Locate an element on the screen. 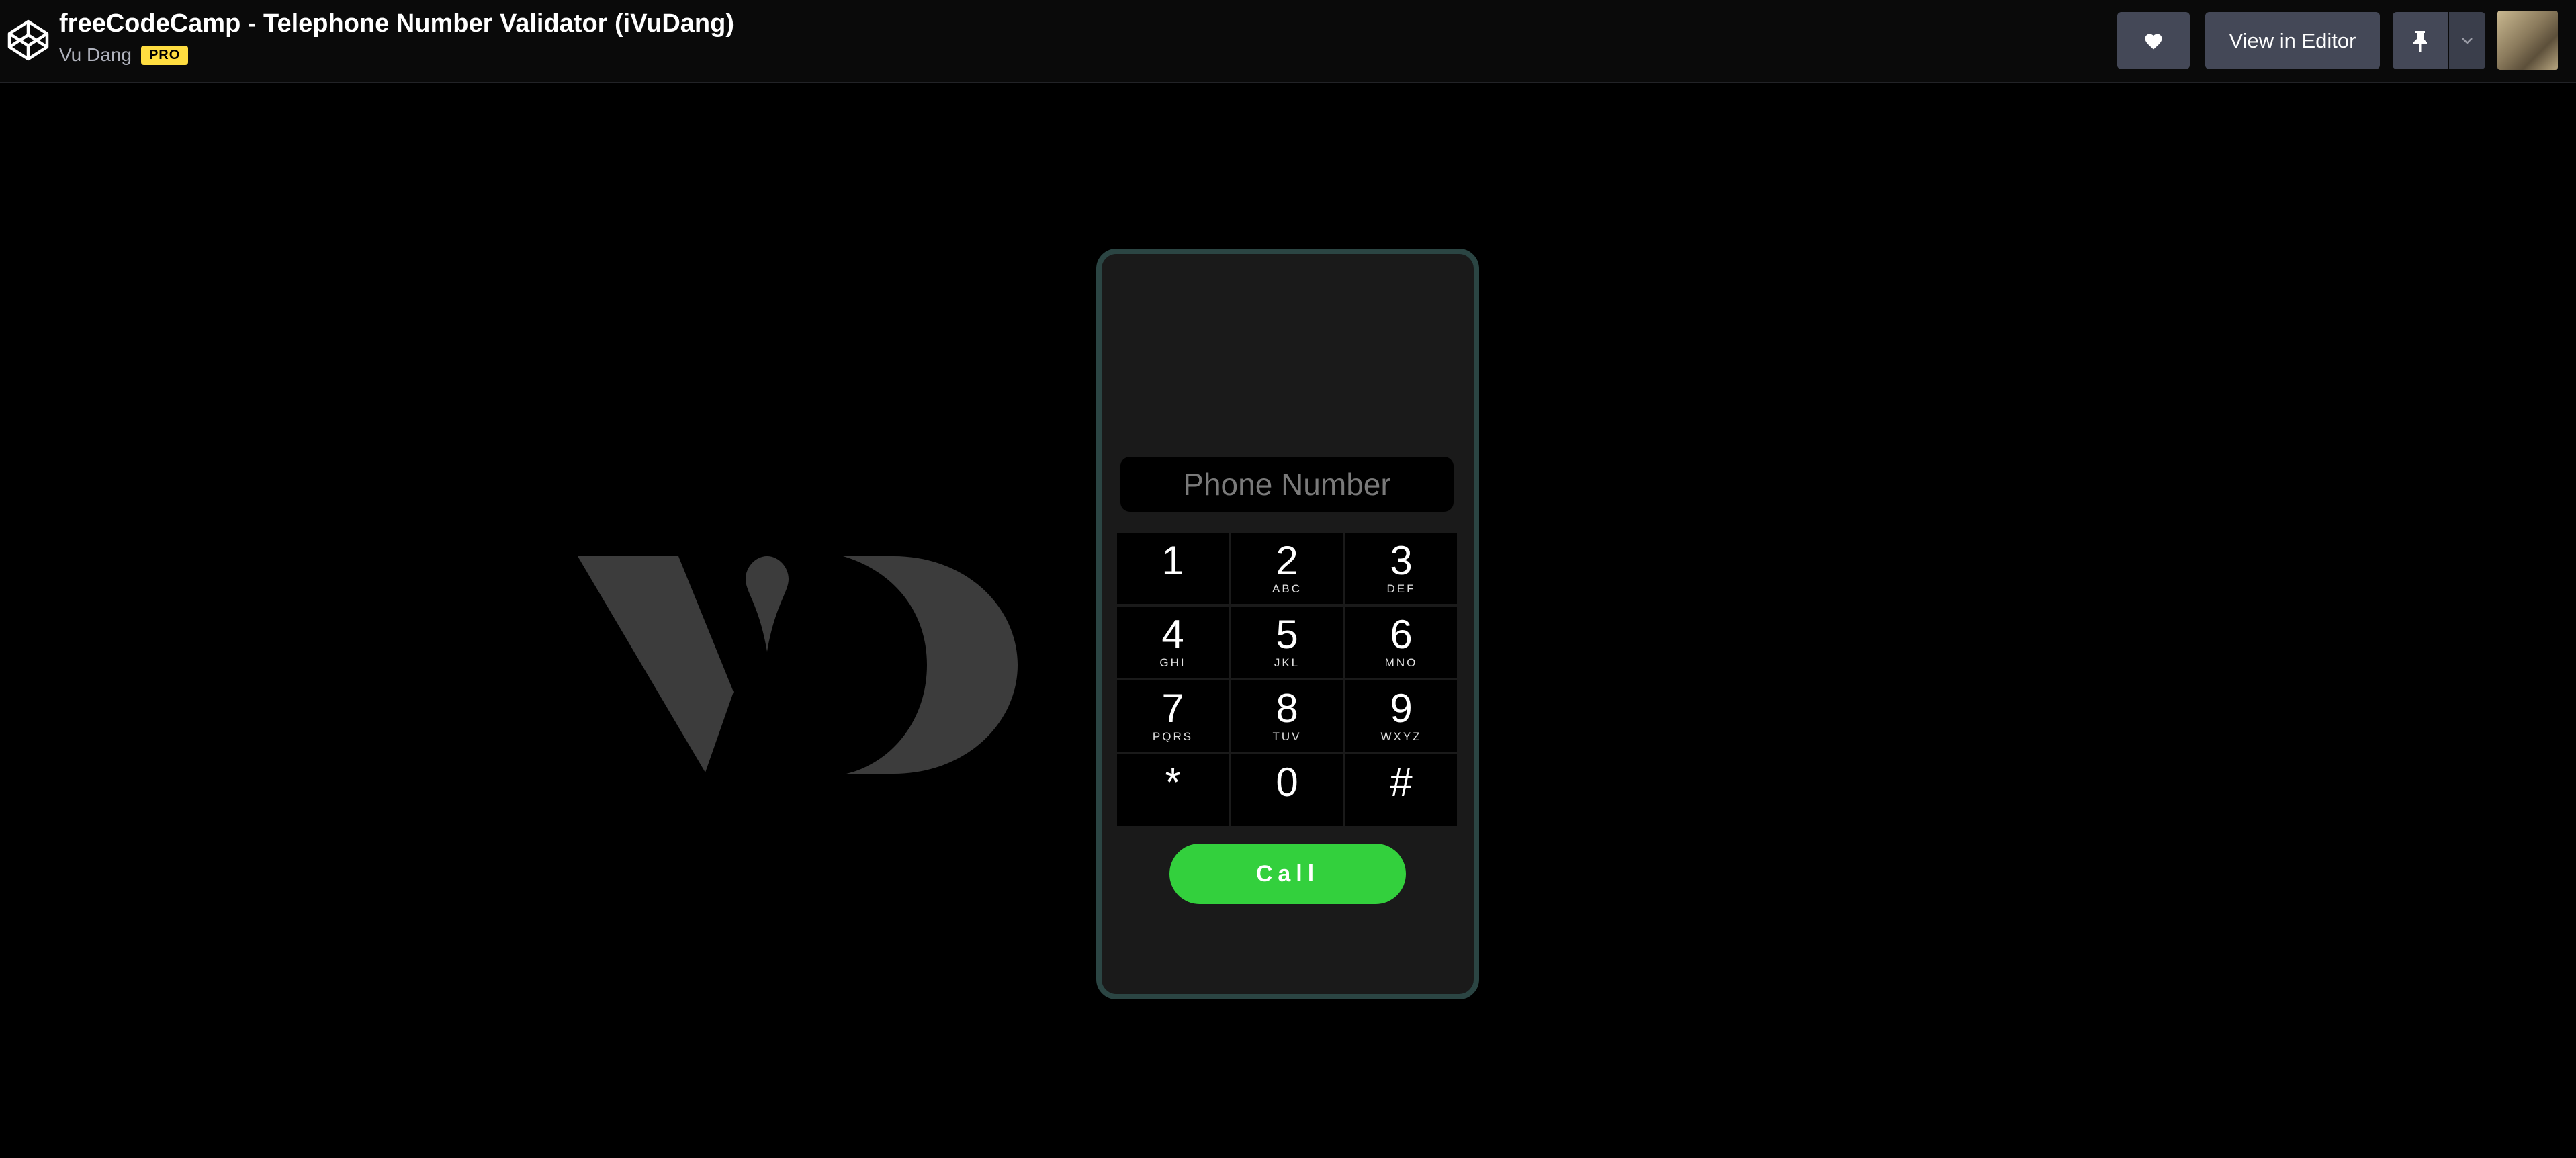 This screenshot has width=2576, height=1158. key-star: * is located at coordinates (1173, 790).